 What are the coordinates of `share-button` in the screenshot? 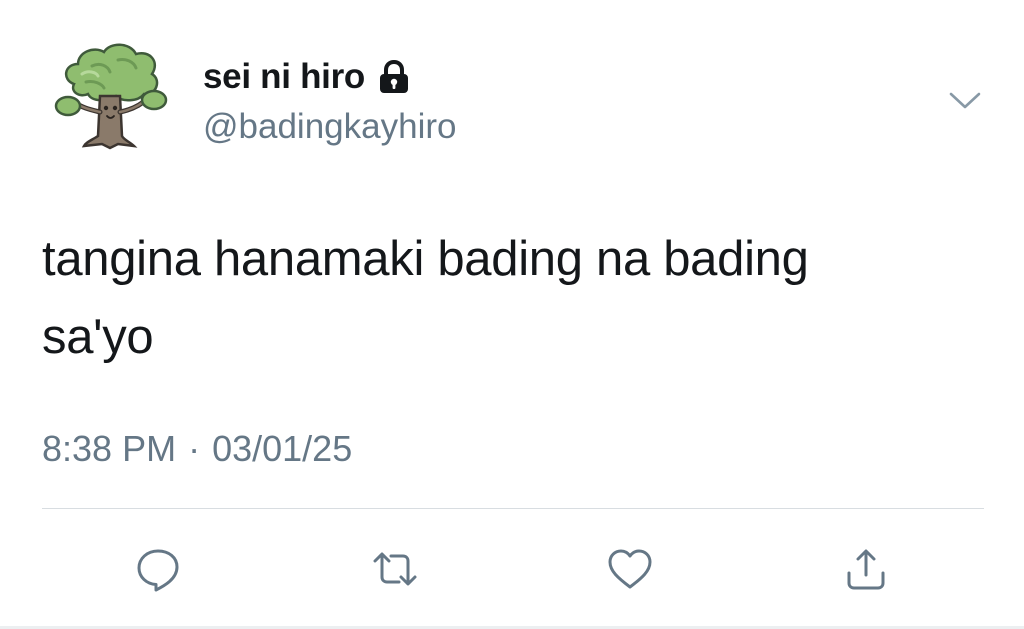 It's located at (866, 569).